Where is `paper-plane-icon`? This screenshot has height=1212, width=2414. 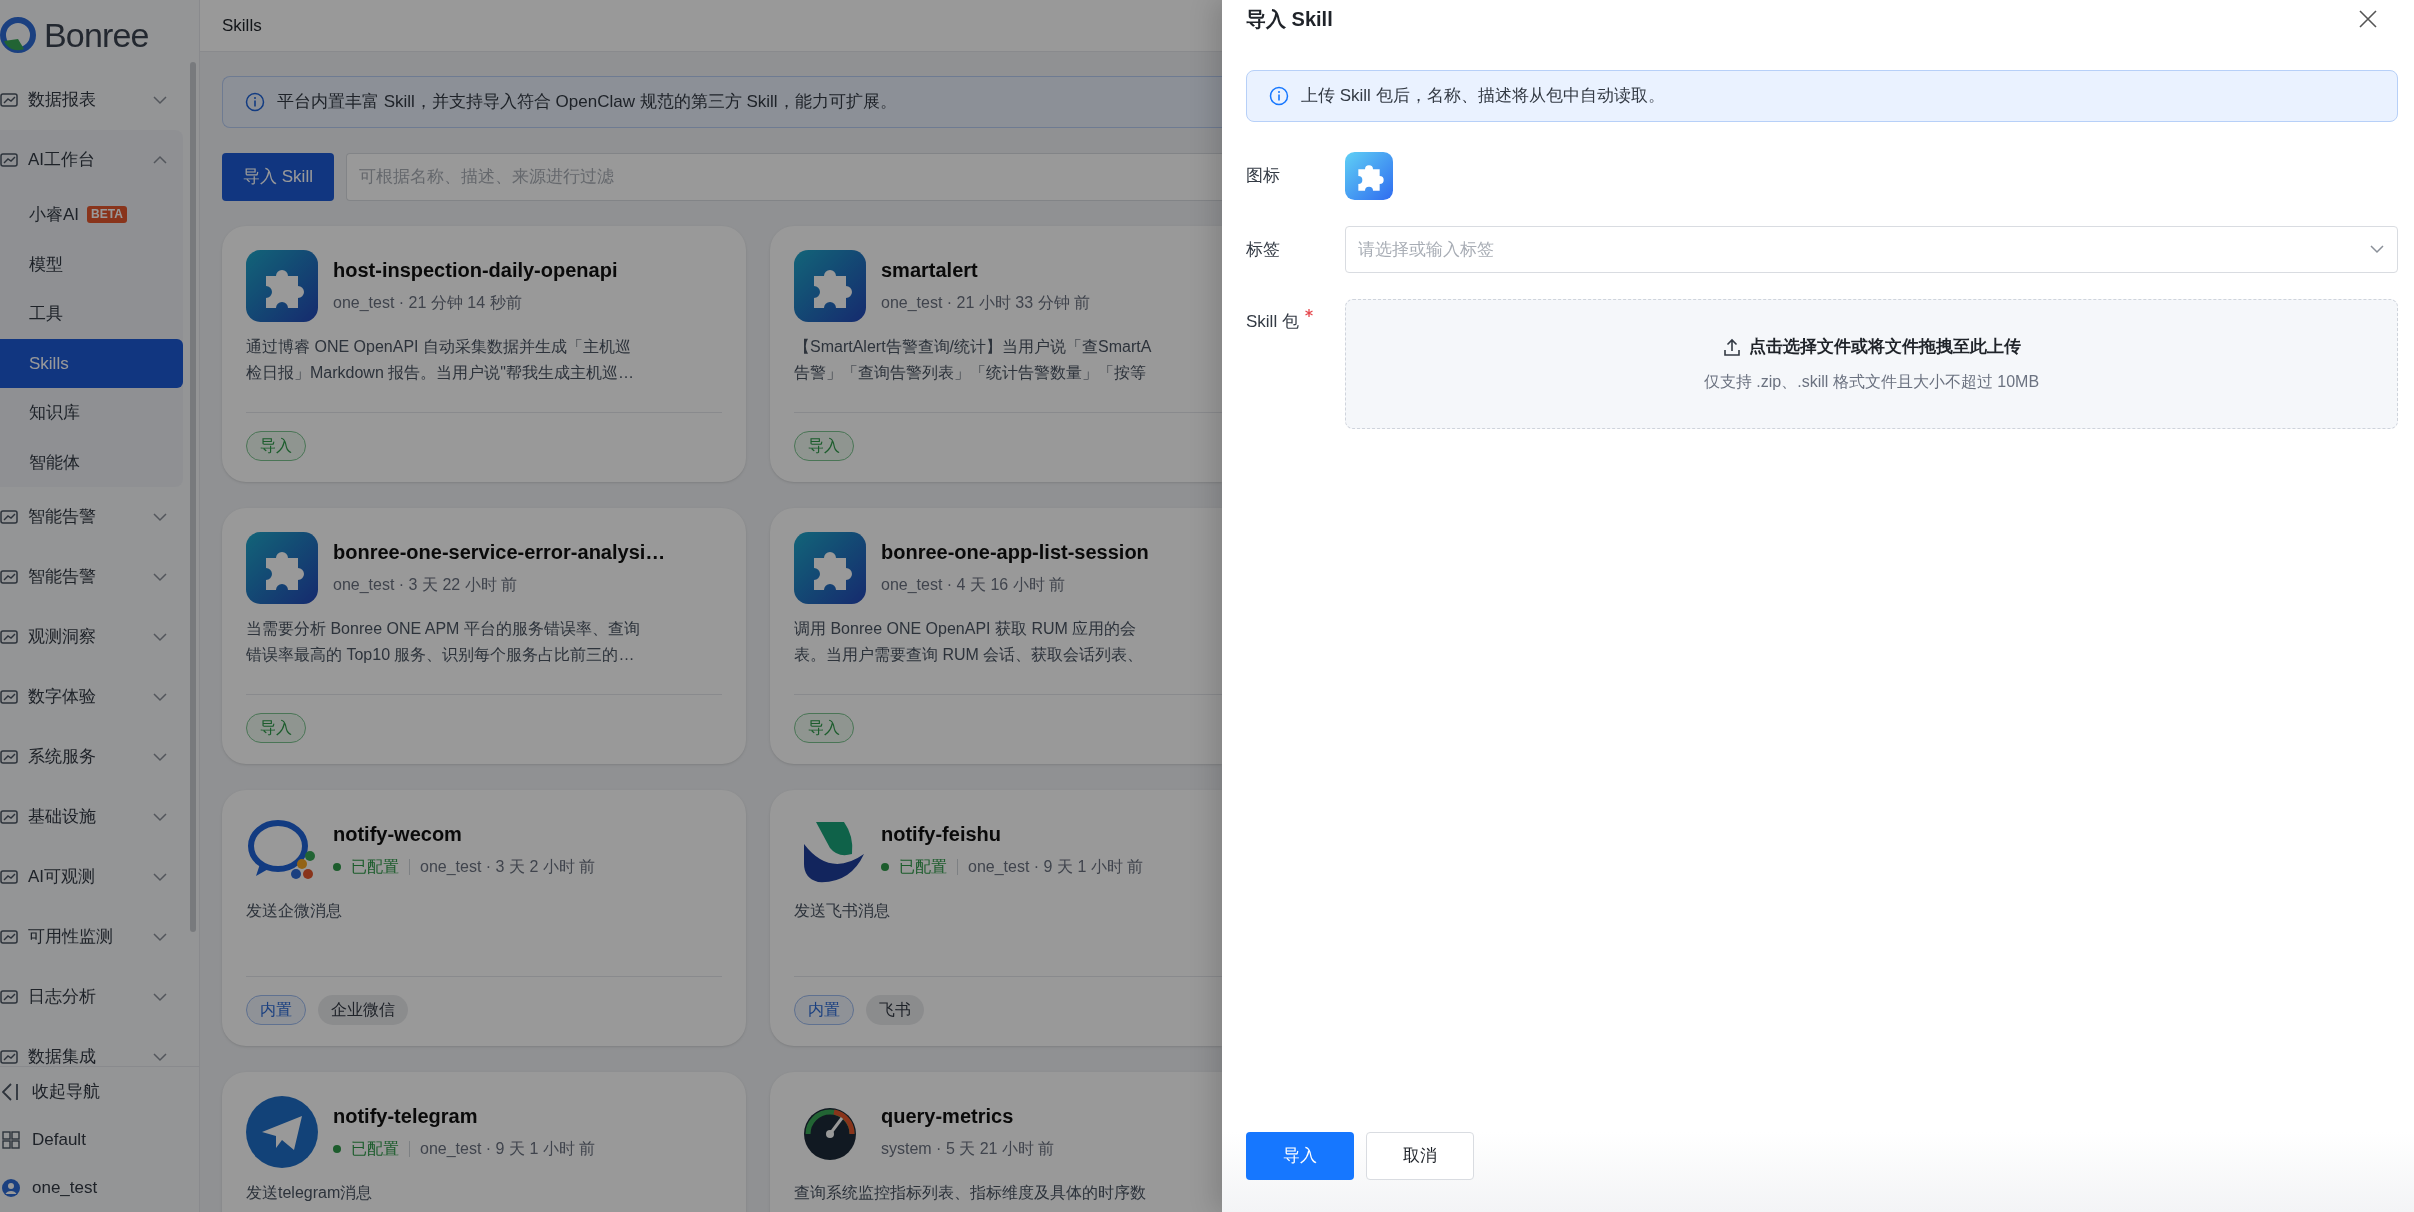
paper-plane-icon is located at coordinates (282, 1132).